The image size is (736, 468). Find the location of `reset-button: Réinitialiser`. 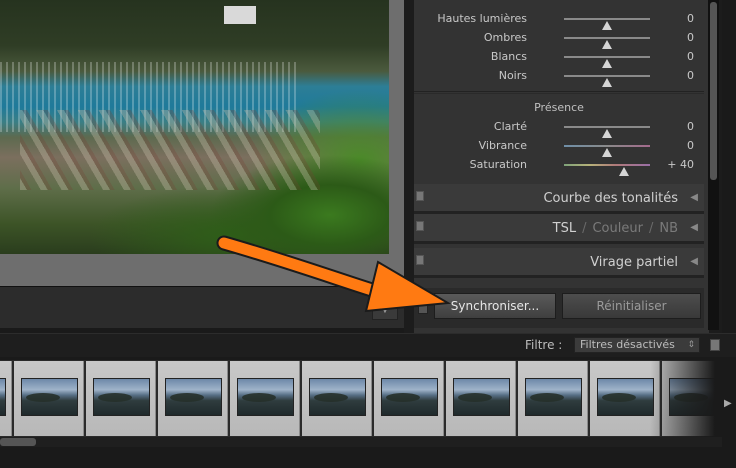

reset-button: Réinitialiser is located at coordinates (631, 306).